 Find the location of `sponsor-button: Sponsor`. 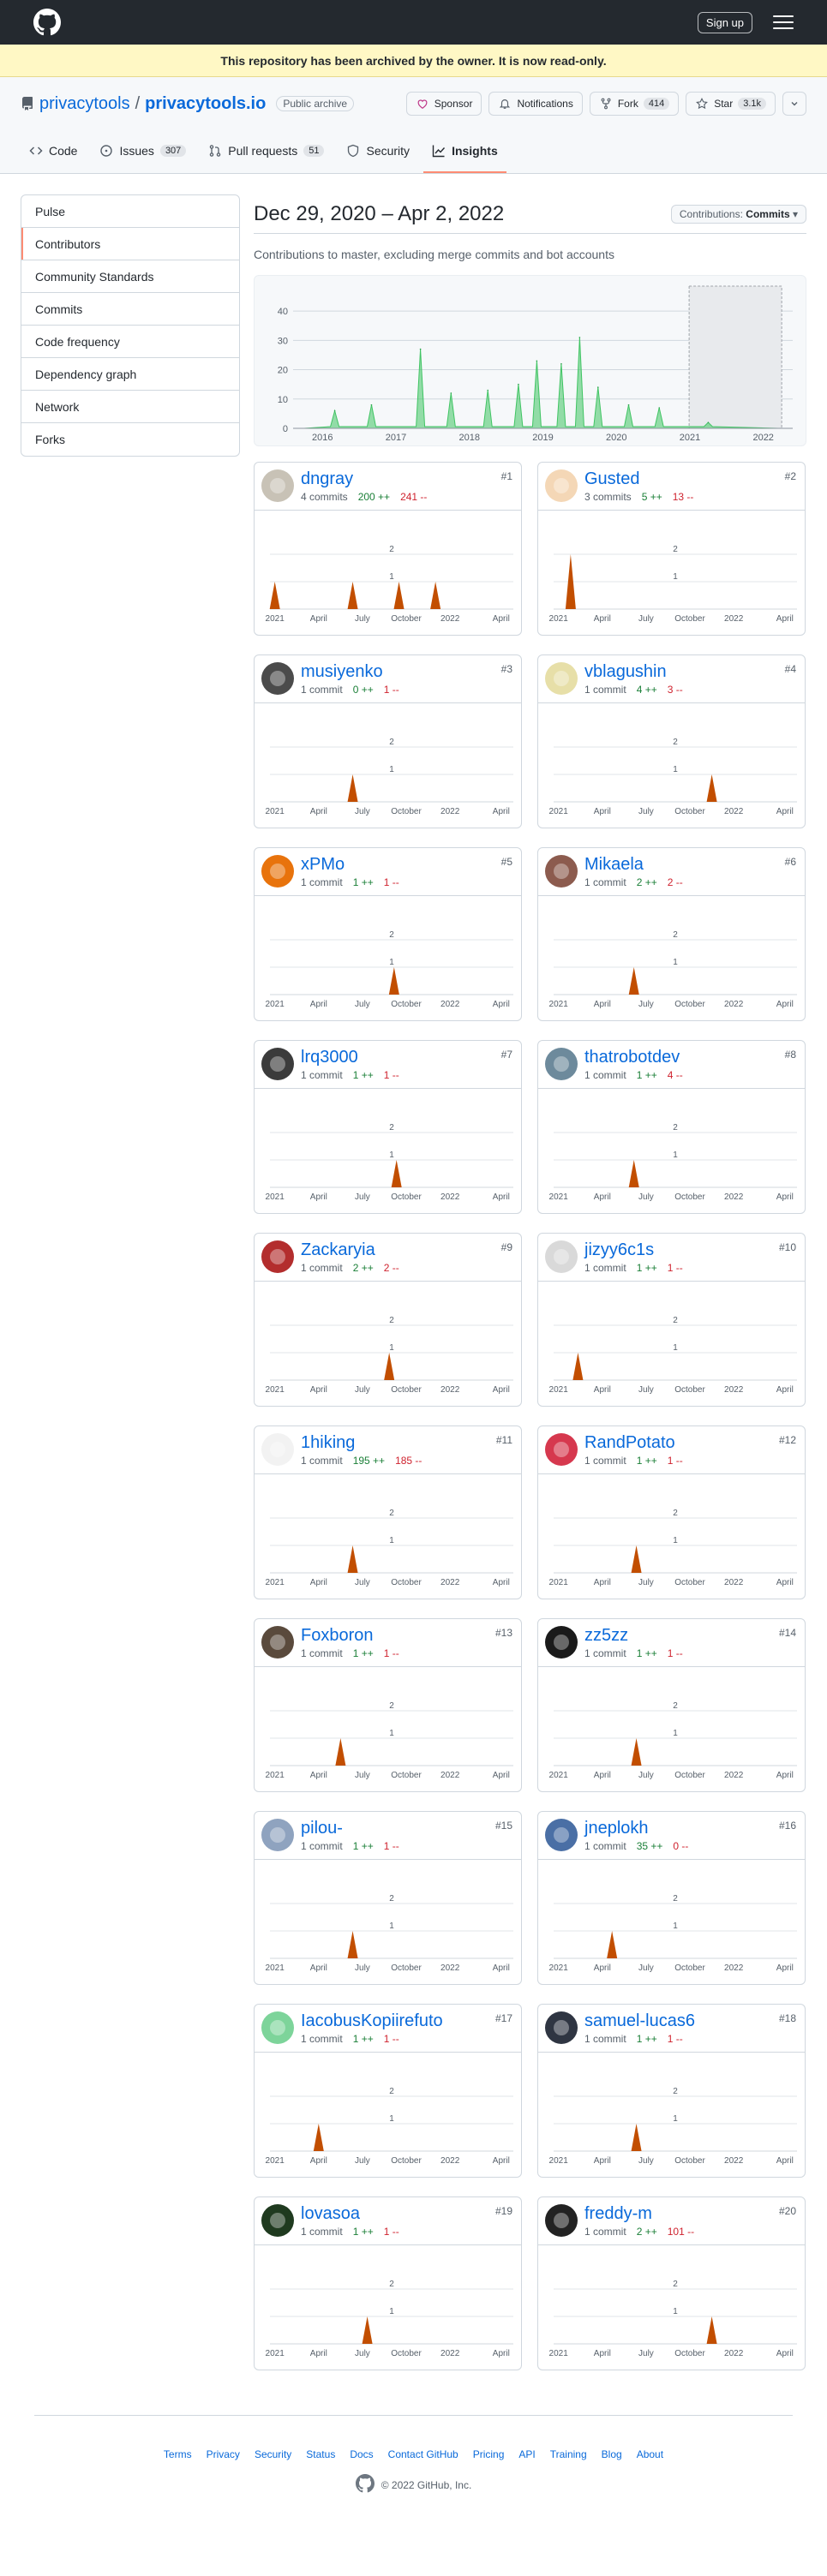

sponsor-button: Sponsor is located at coordinates (443, 104).